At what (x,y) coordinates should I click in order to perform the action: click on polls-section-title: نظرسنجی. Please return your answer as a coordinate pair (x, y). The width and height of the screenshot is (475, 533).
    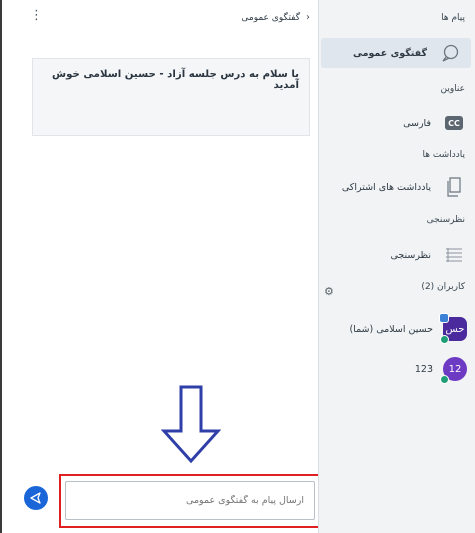
    Looking at the image, I should click on (445, 220).